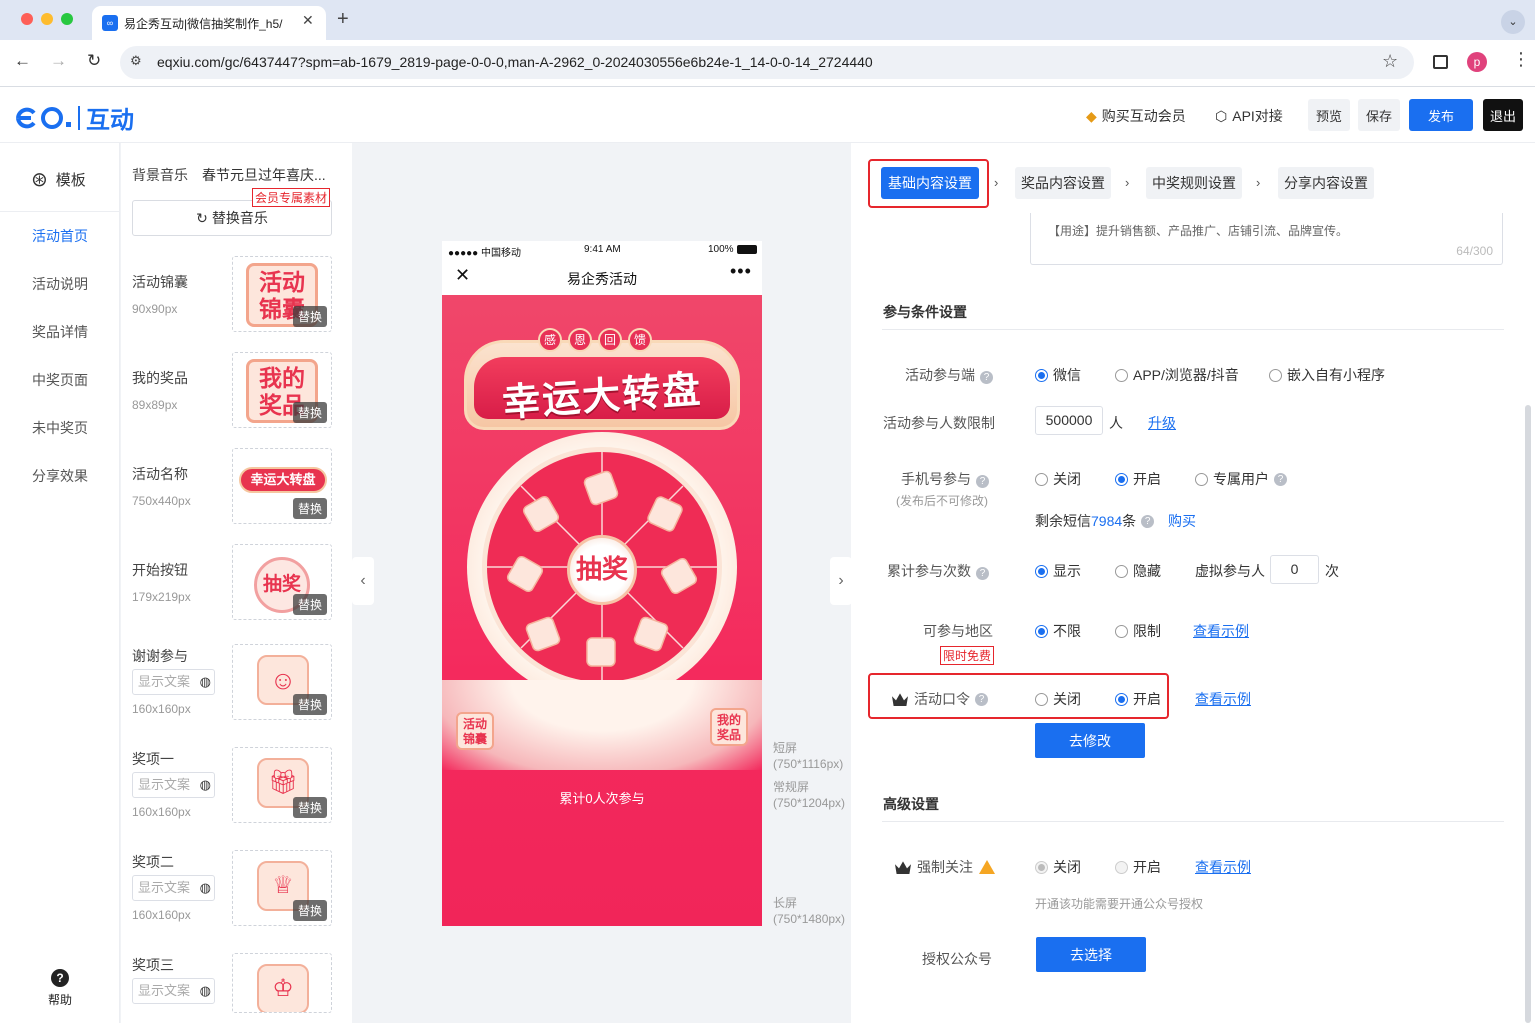 The image size is (1535, 1023). Describe the element at coordinates (1058, 699) in the screenshot. I see `radio-password-off: 关闭` at that location.